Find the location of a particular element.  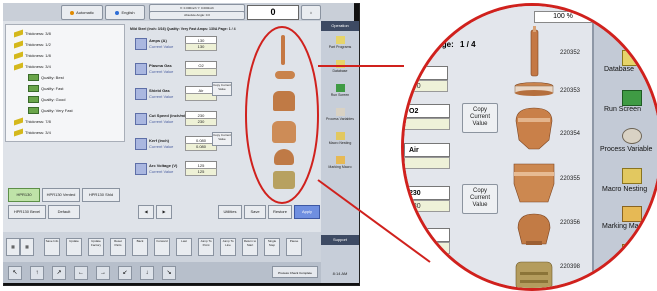

softkey-button: Pause is located at coordinates (294, 247).